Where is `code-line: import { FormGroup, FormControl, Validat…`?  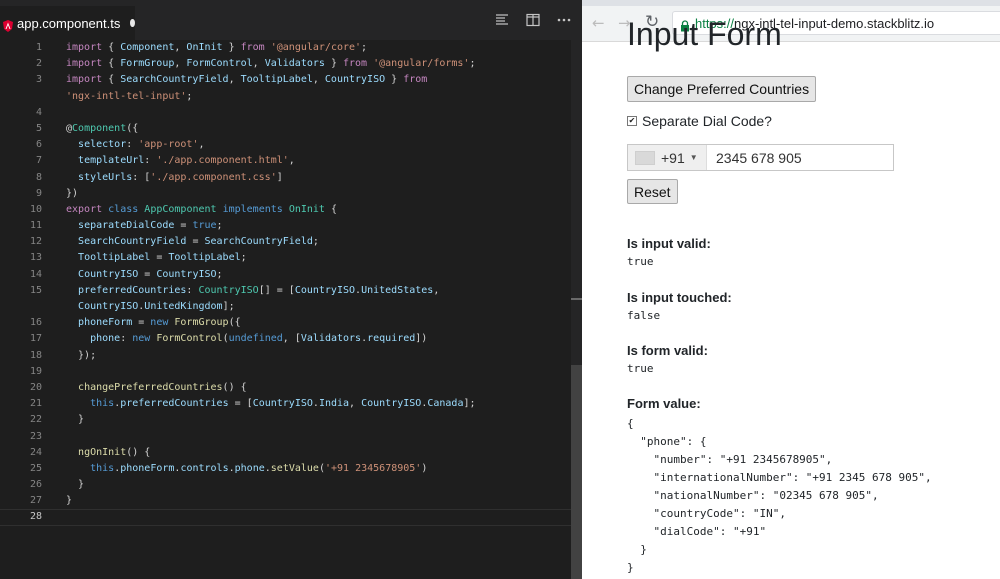
code-line: import { FormGroup, FormControl, Validat… is located at coordinates (318, 64).